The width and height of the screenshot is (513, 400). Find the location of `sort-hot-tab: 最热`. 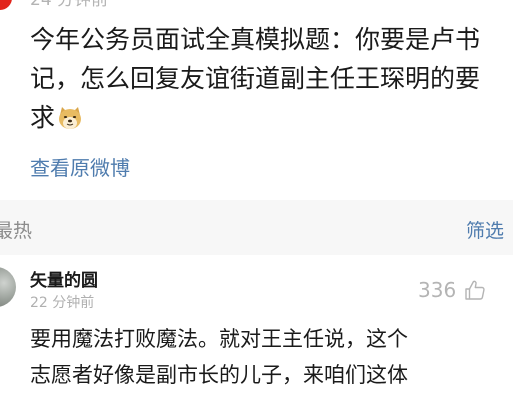

sort-hot-tab: 最热 is located at coordinates (16, 229).